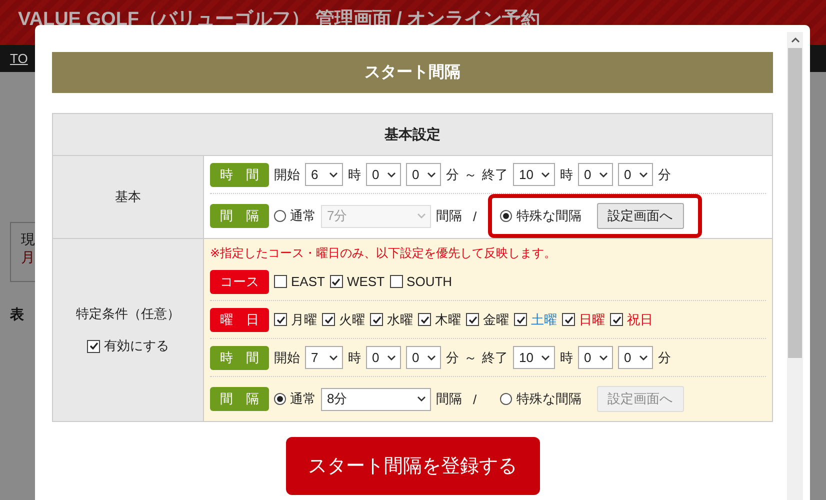  I want to click on background-text: 月, so click(28, 258).